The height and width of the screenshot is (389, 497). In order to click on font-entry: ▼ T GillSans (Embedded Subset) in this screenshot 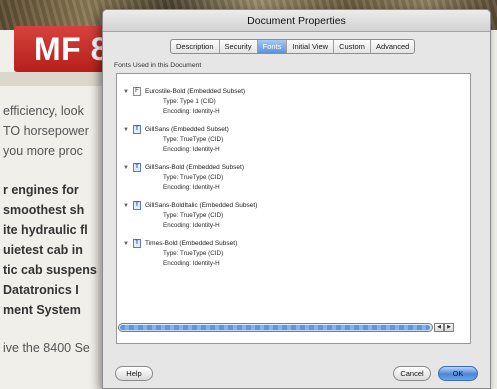, I will do `click(293, 130)`.